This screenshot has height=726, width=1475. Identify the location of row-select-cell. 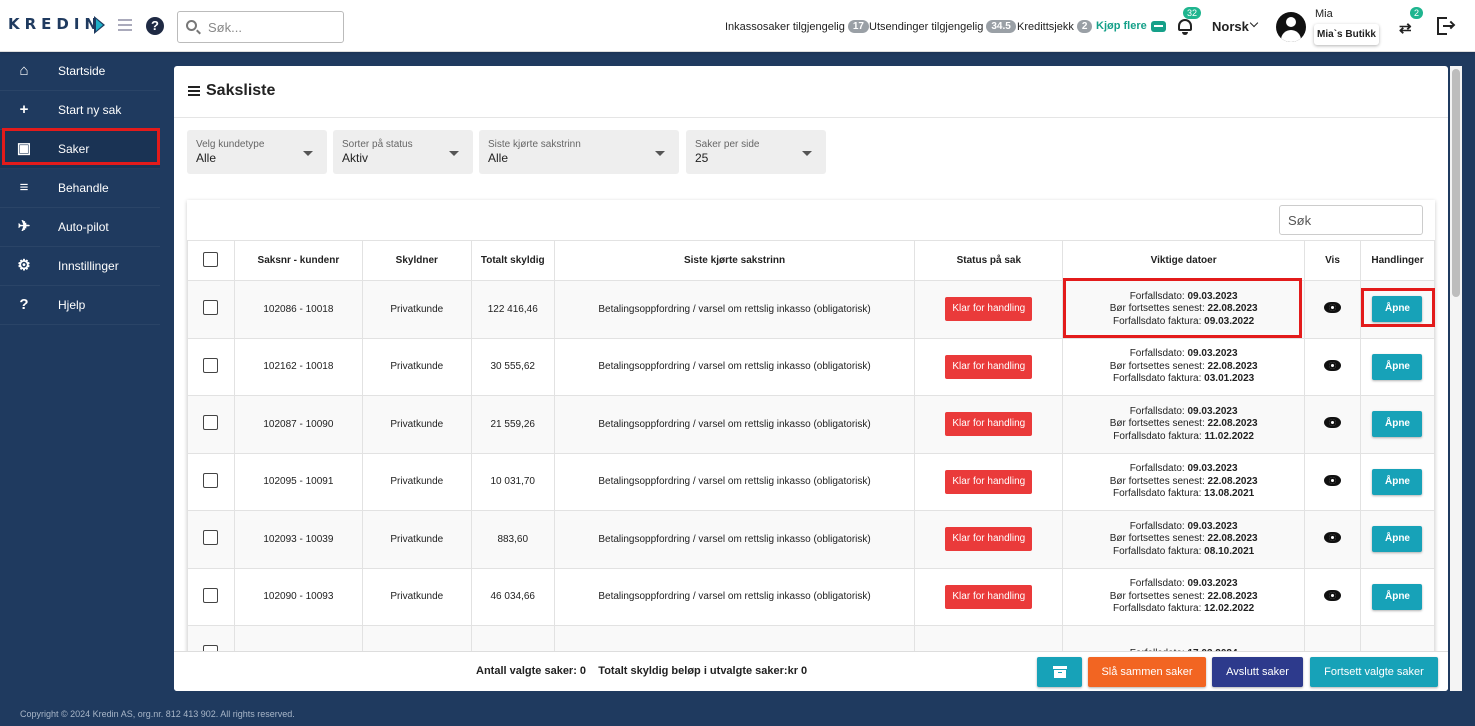
(211, 309).